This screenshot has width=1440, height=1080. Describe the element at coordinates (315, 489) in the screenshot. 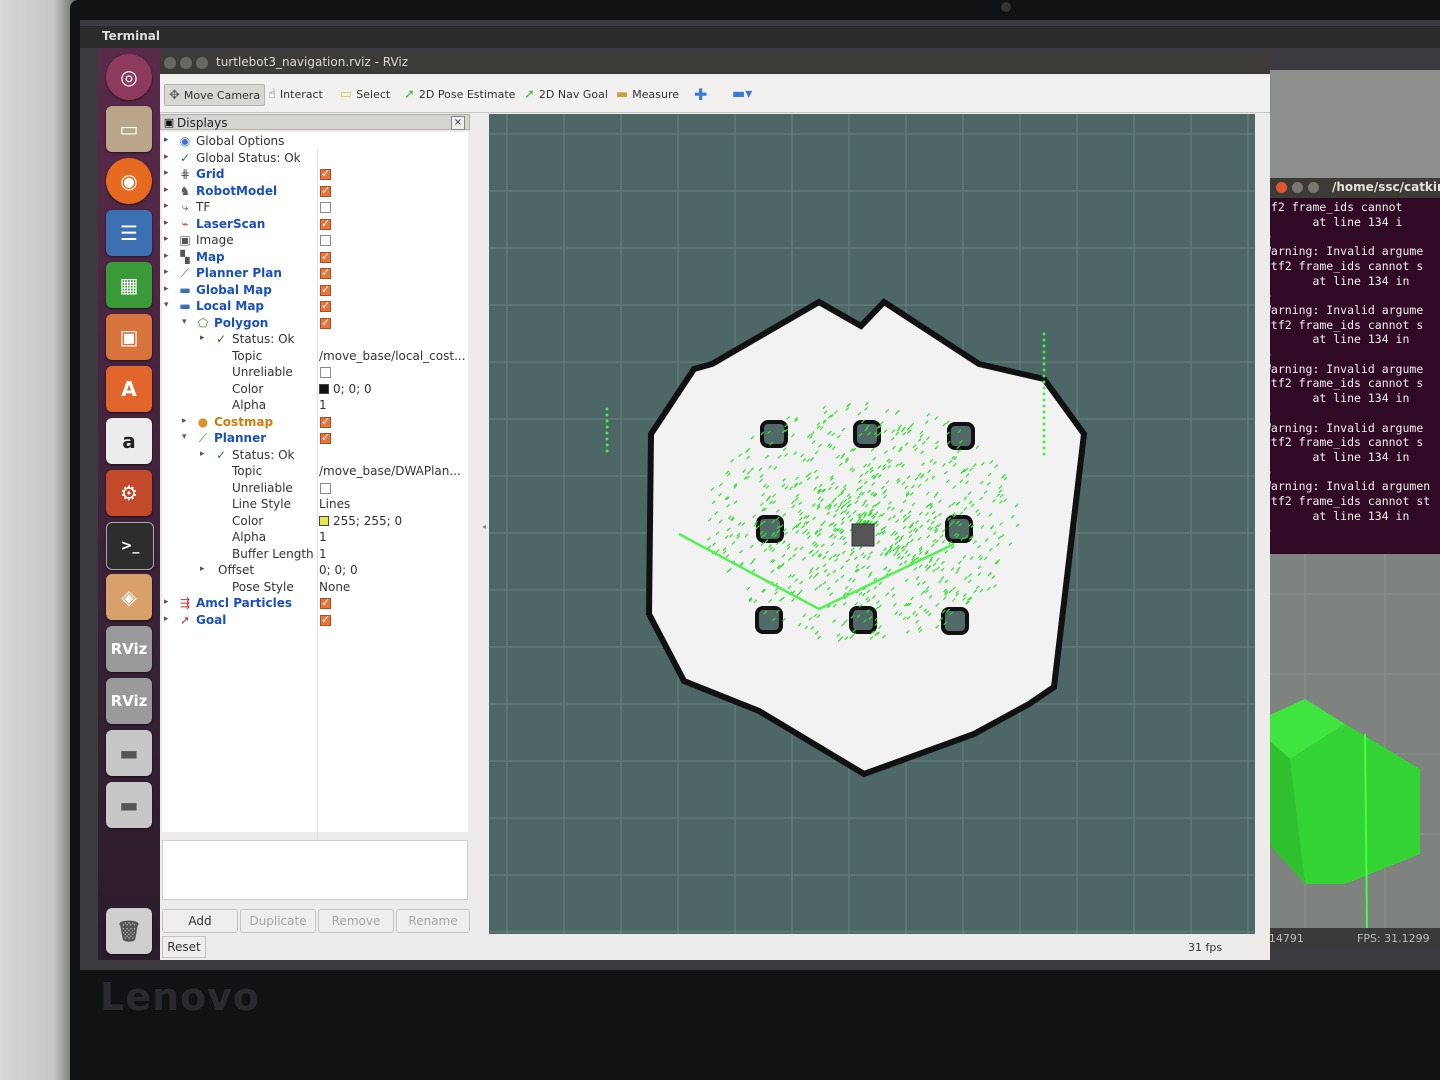

I see `display-row-planner-unreliable: Unreliable` at that location.